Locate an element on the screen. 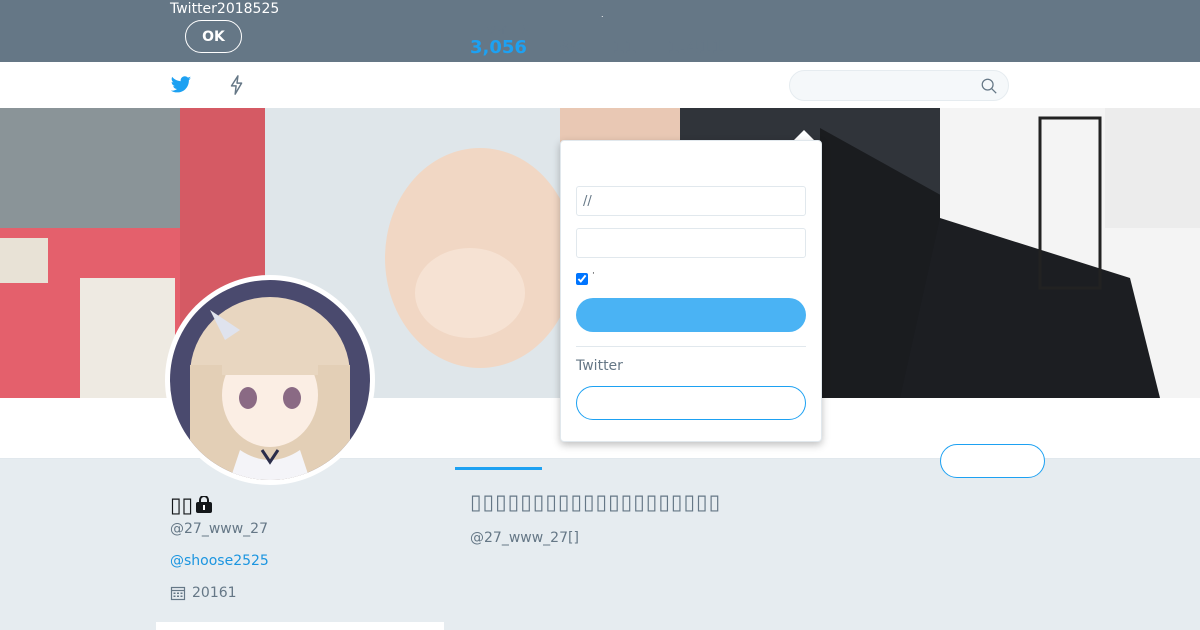  search-icon is located at coordinates (989, 86).